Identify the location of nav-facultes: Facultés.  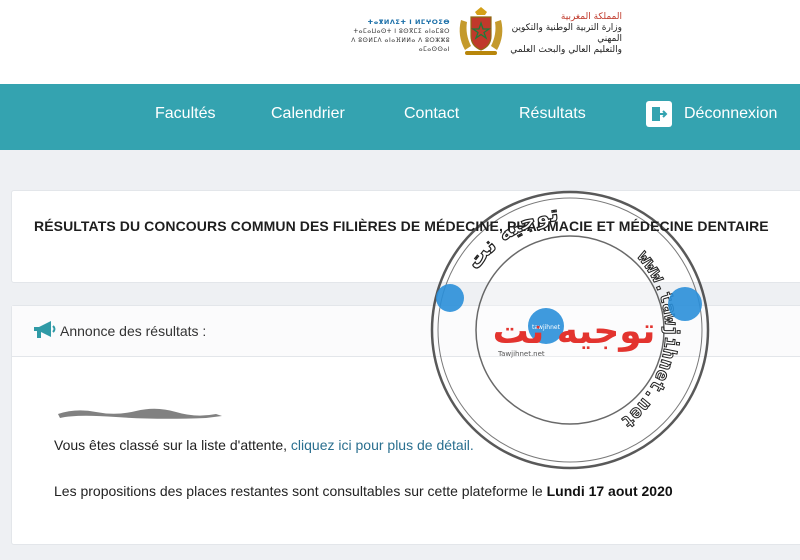
(185, 117).